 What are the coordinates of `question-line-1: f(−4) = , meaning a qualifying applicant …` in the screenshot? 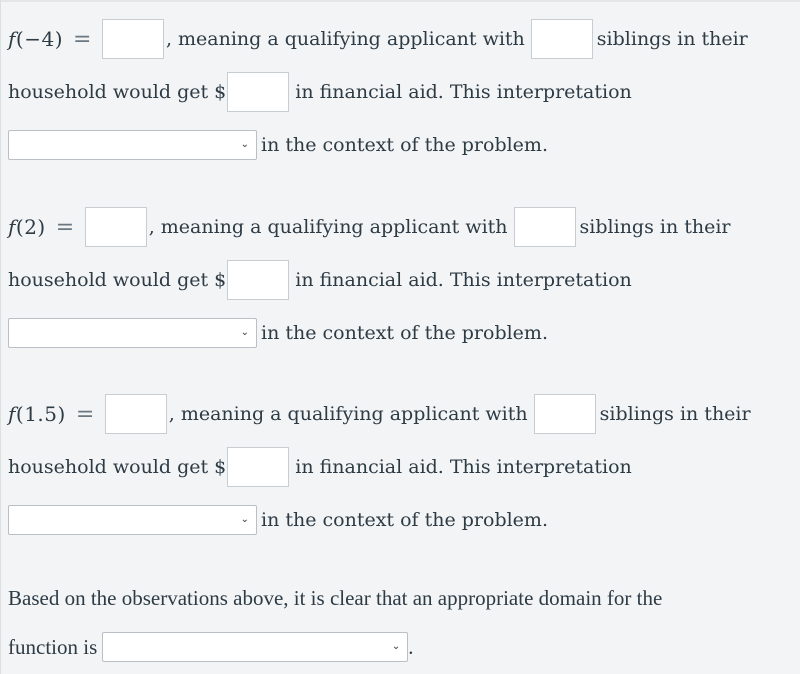 It's located at (378, 39).